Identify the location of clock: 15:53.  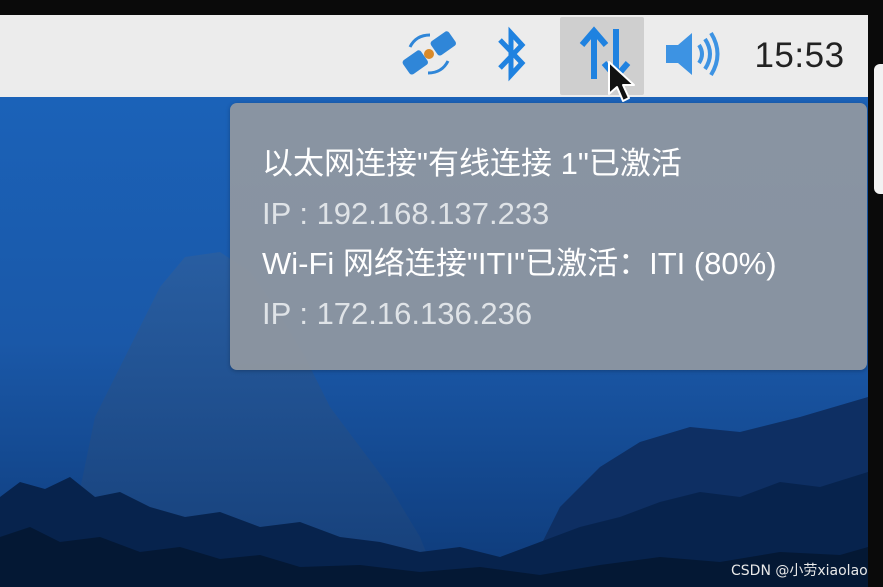
(799, 56).